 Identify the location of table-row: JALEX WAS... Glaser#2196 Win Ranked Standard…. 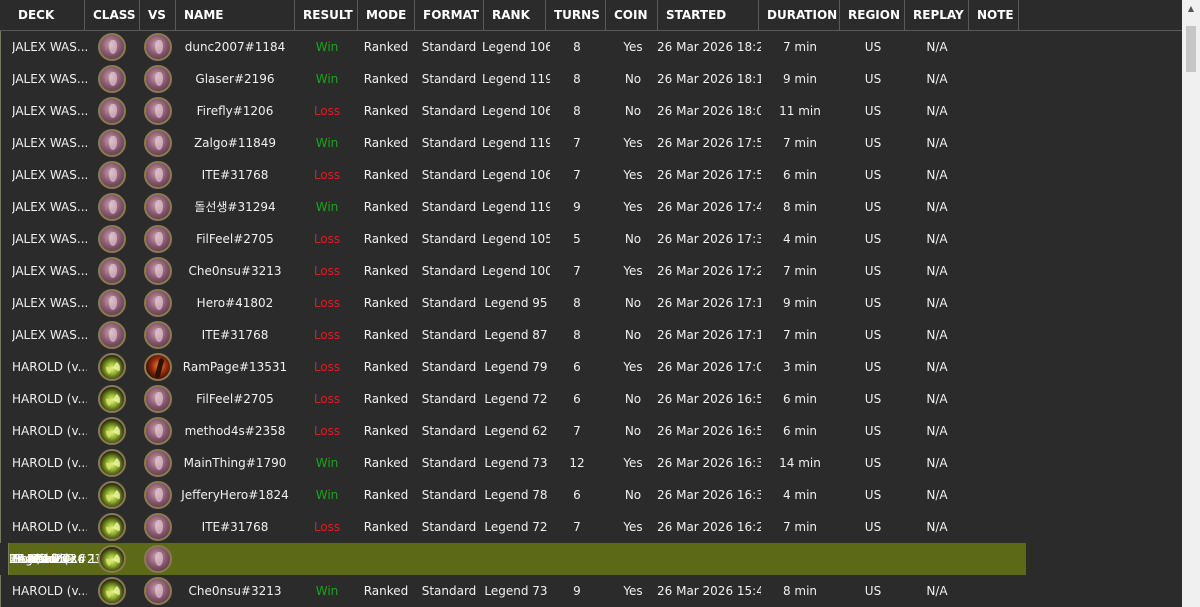
(591, 79).